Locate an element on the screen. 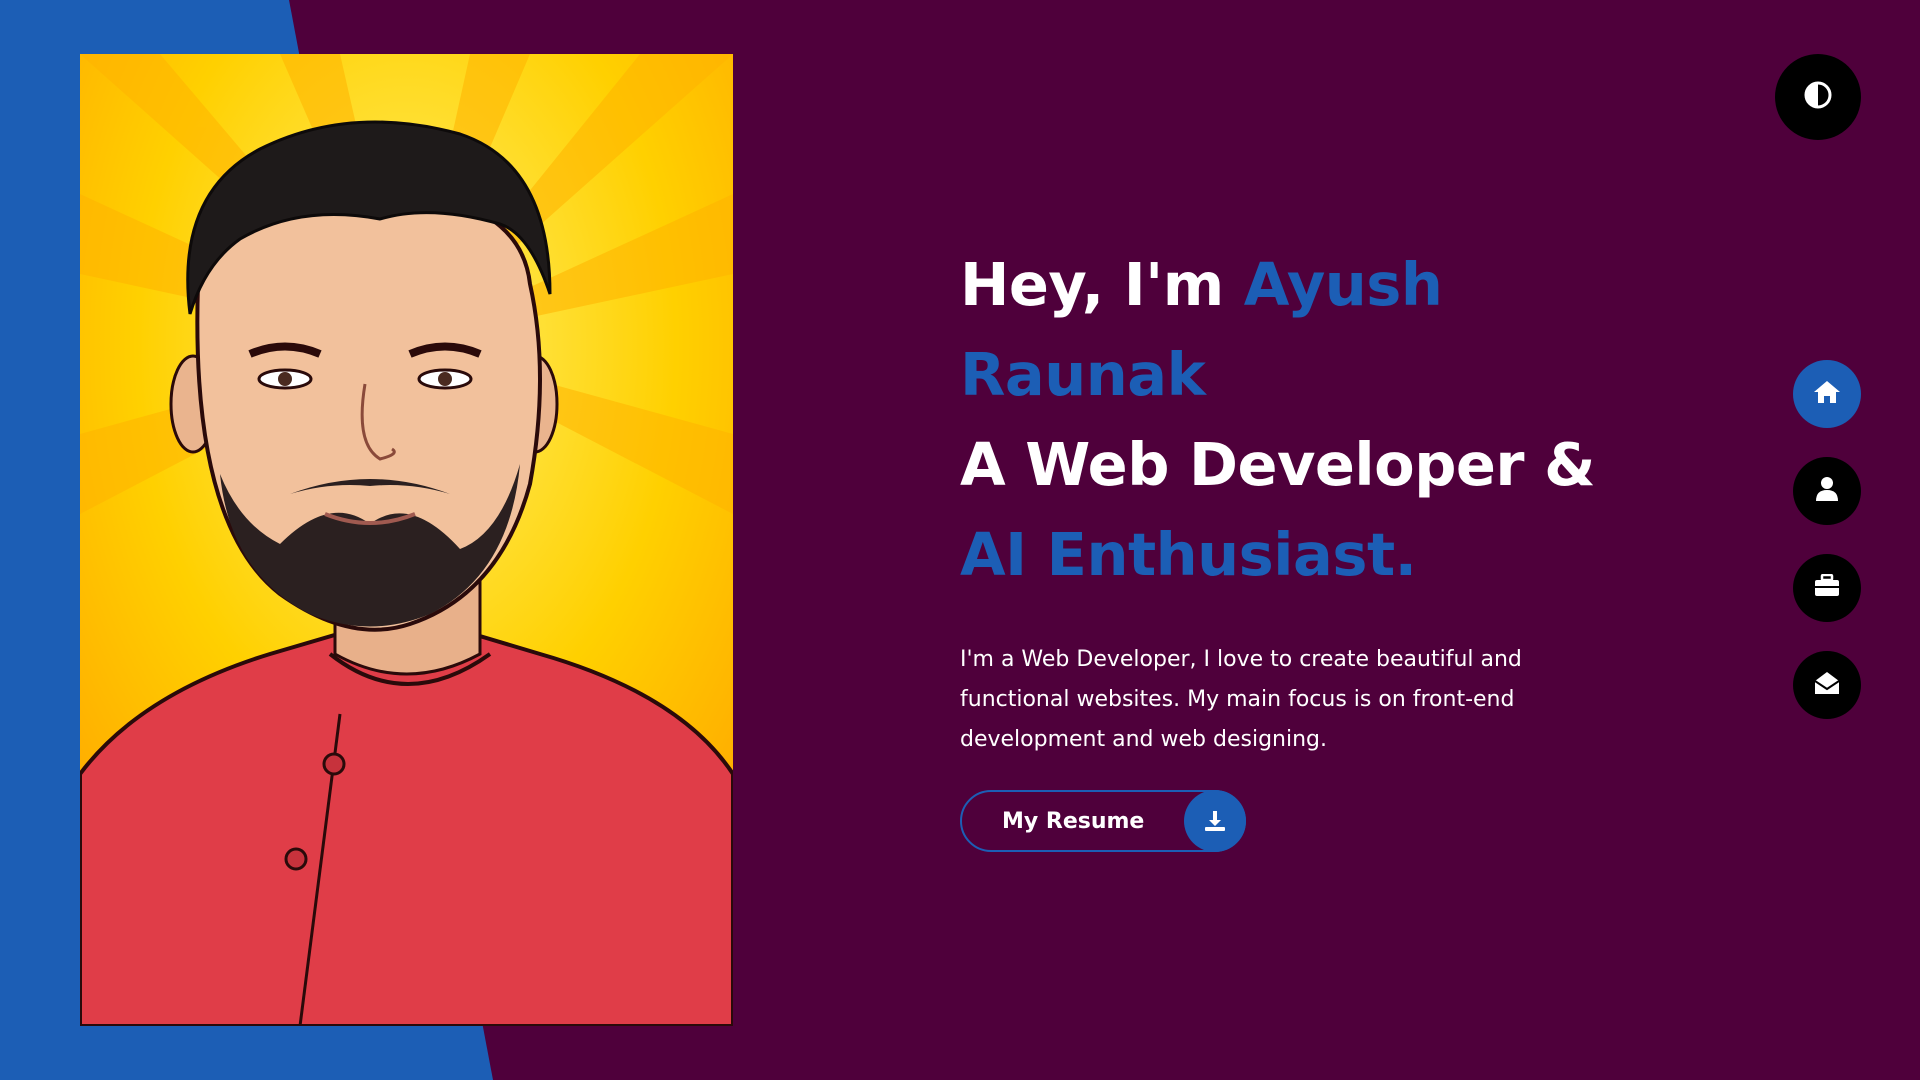 The height and width of the screenshot is (1080, 1920). download-icon is located at coordinates (1215, 821).